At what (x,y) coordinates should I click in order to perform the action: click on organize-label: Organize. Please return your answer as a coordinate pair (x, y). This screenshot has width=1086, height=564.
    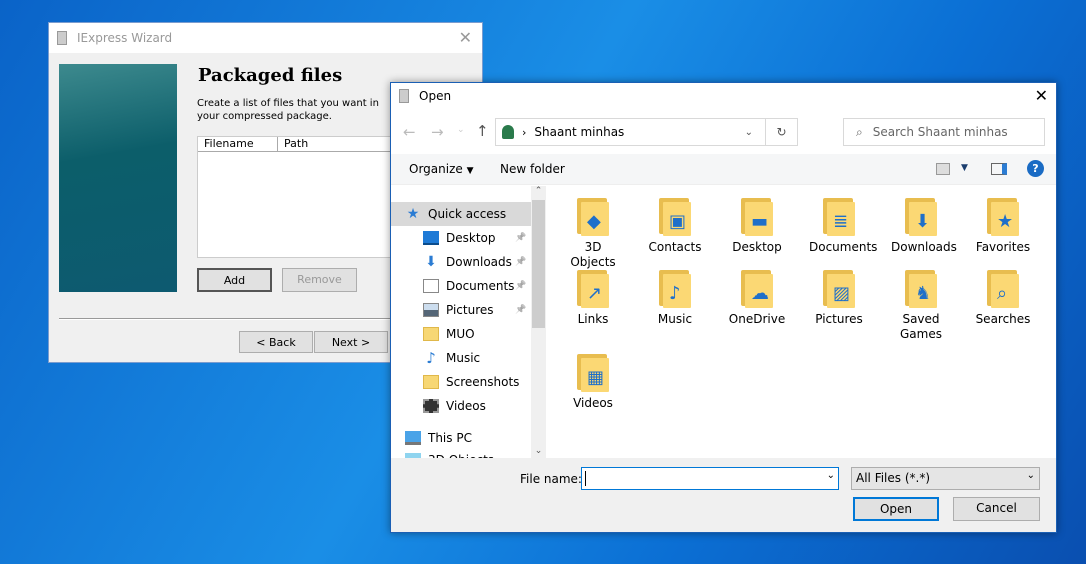
    Looking at the image, I should click on (436, 169).